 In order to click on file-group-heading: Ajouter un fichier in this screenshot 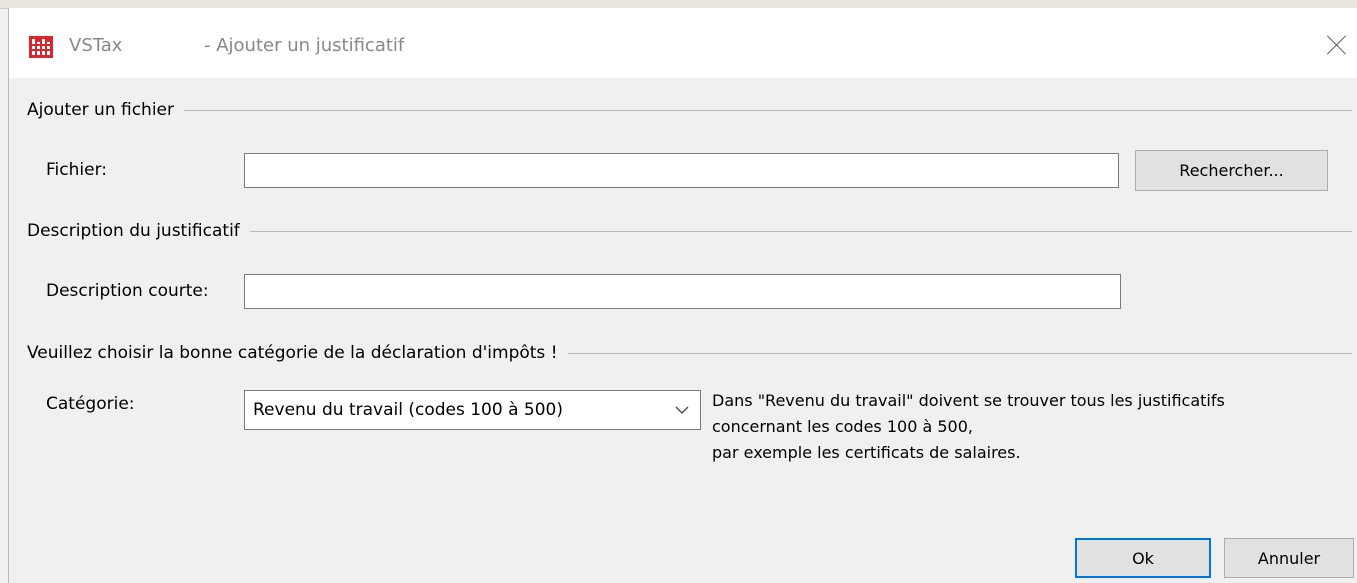, I will do `click(689, 110)`.